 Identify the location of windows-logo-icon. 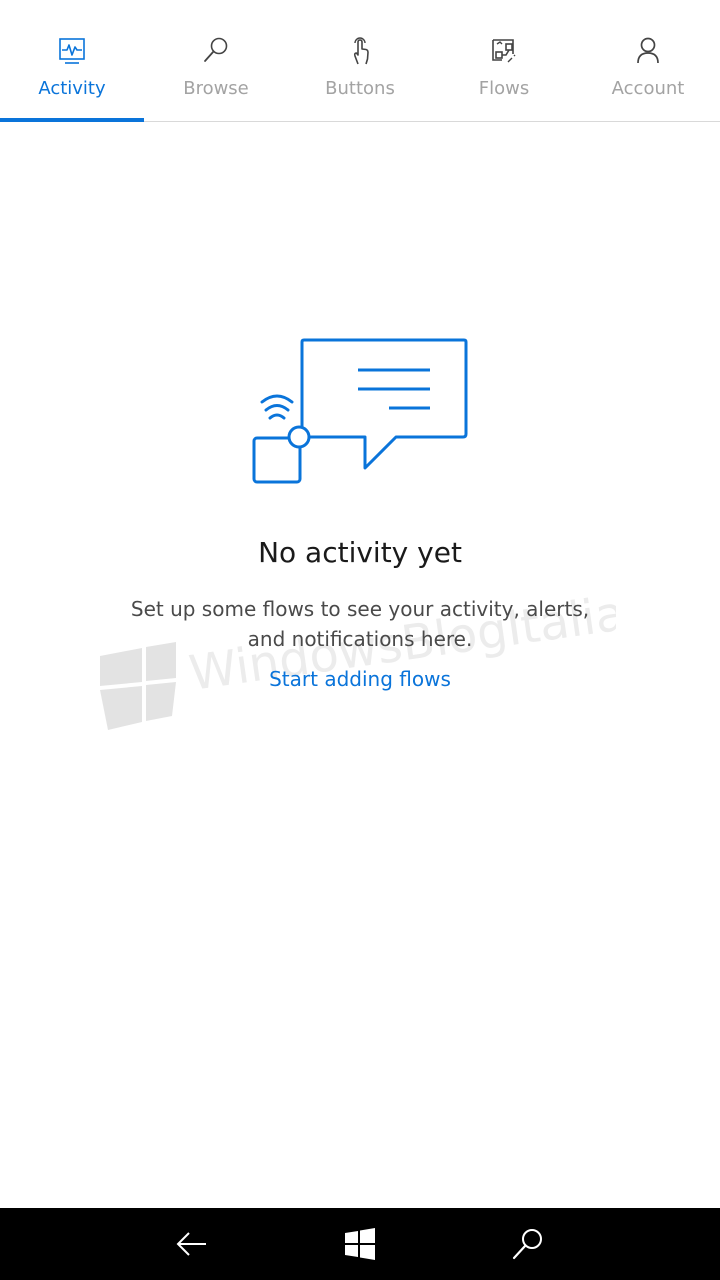
(360, 1244).